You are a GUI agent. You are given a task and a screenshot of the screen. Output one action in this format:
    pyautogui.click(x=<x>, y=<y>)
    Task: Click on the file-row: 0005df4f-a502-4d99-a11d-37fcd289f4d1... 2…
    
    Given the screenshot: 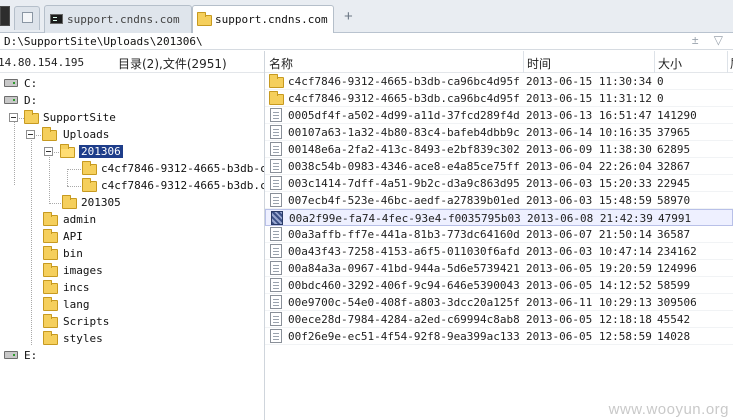 What is the action you would take?
    pyautogui.click(x=499, y=115)
    